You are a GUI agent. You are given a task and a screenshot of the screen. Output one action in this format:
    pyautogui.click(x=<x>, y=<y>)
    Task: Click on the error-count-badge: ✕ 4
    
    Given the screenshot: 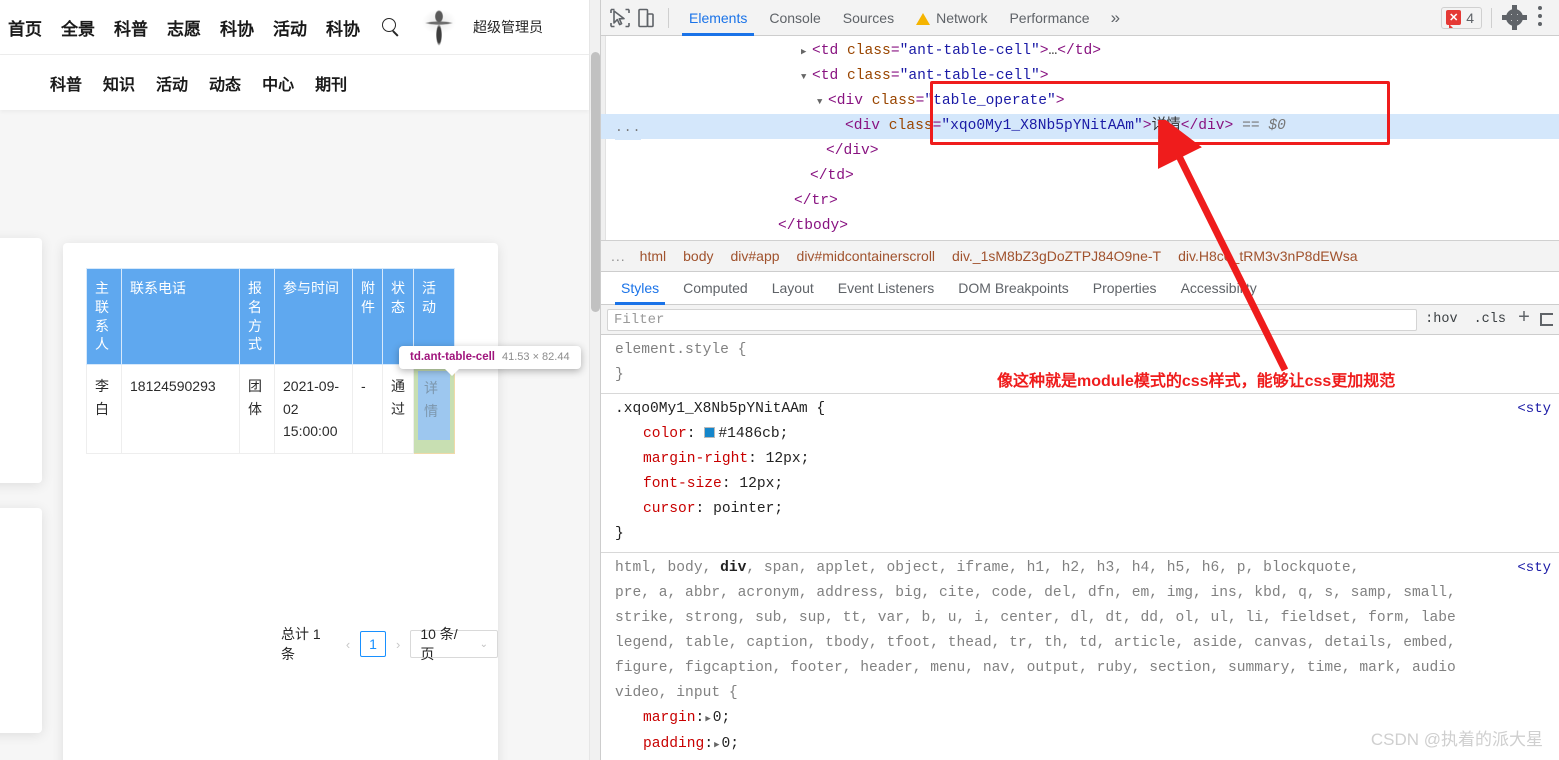 What is the action you would take?
    pyautogui.click(x=1461, y=17)
    